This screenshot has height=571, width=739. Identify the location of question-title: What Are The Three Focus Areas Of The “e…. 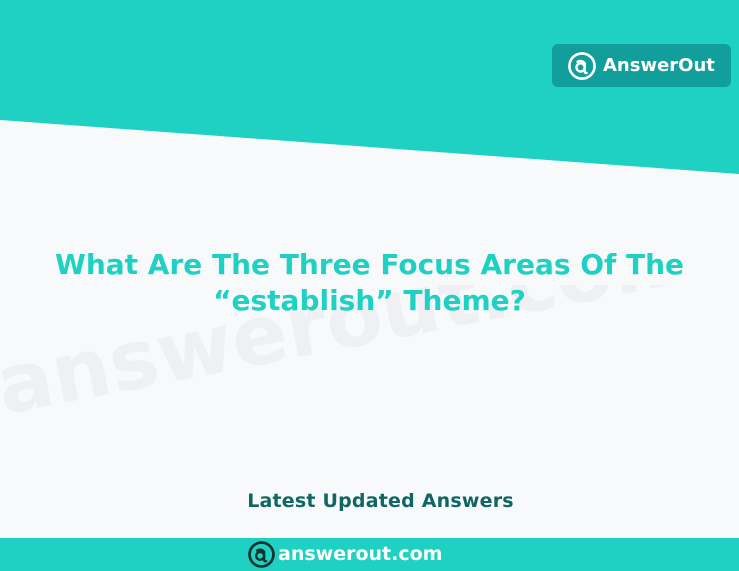
(369, 282).